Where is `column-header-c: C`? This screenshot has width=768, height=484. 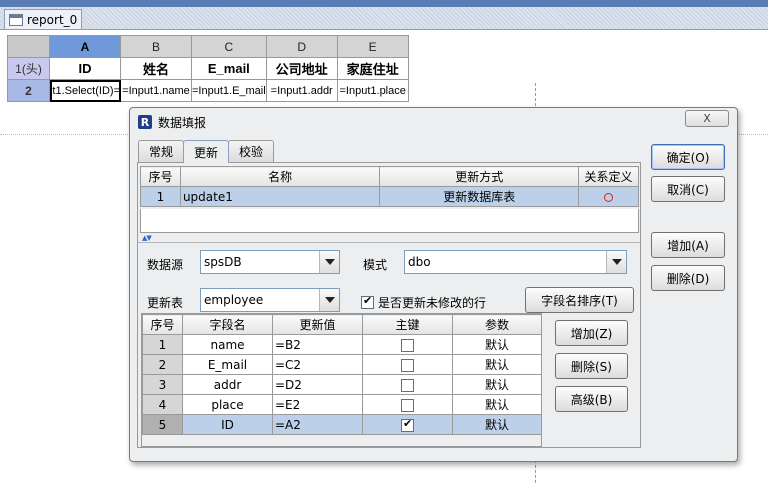
column-header-c: C is located at coordinates (229, 46).